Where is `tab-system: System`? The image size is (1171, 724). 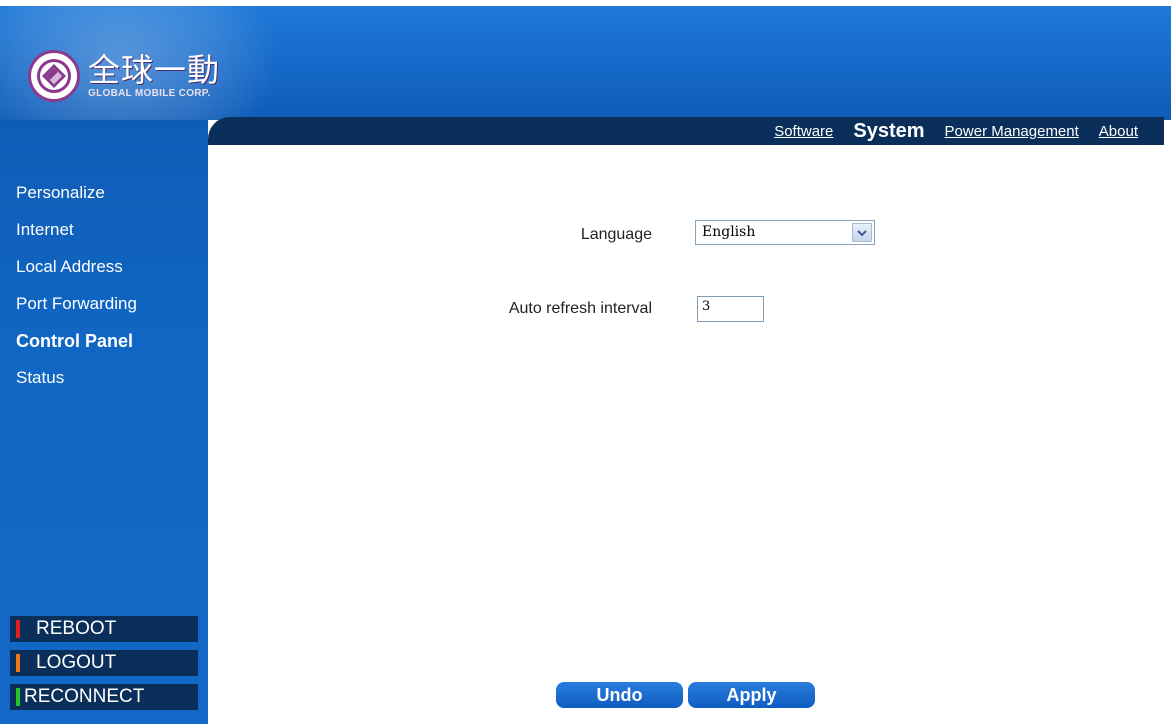 tab-system: System is located at coordinates (888, 131).